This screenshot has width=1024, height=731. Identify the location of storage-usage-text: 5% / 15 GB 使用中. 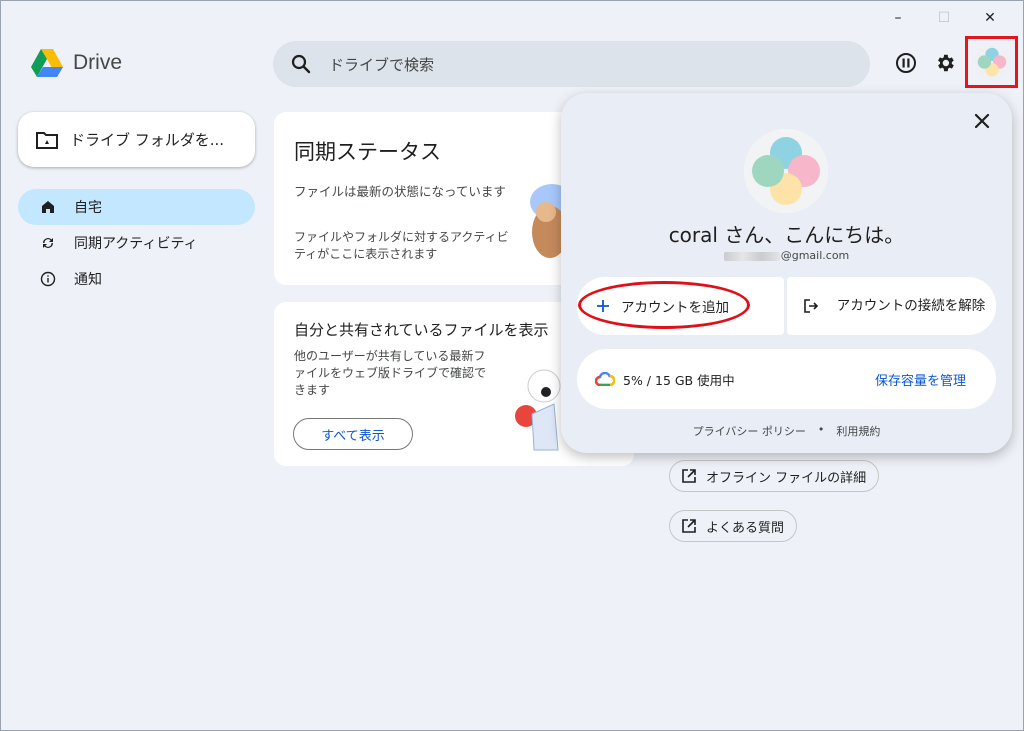
(679, 380).